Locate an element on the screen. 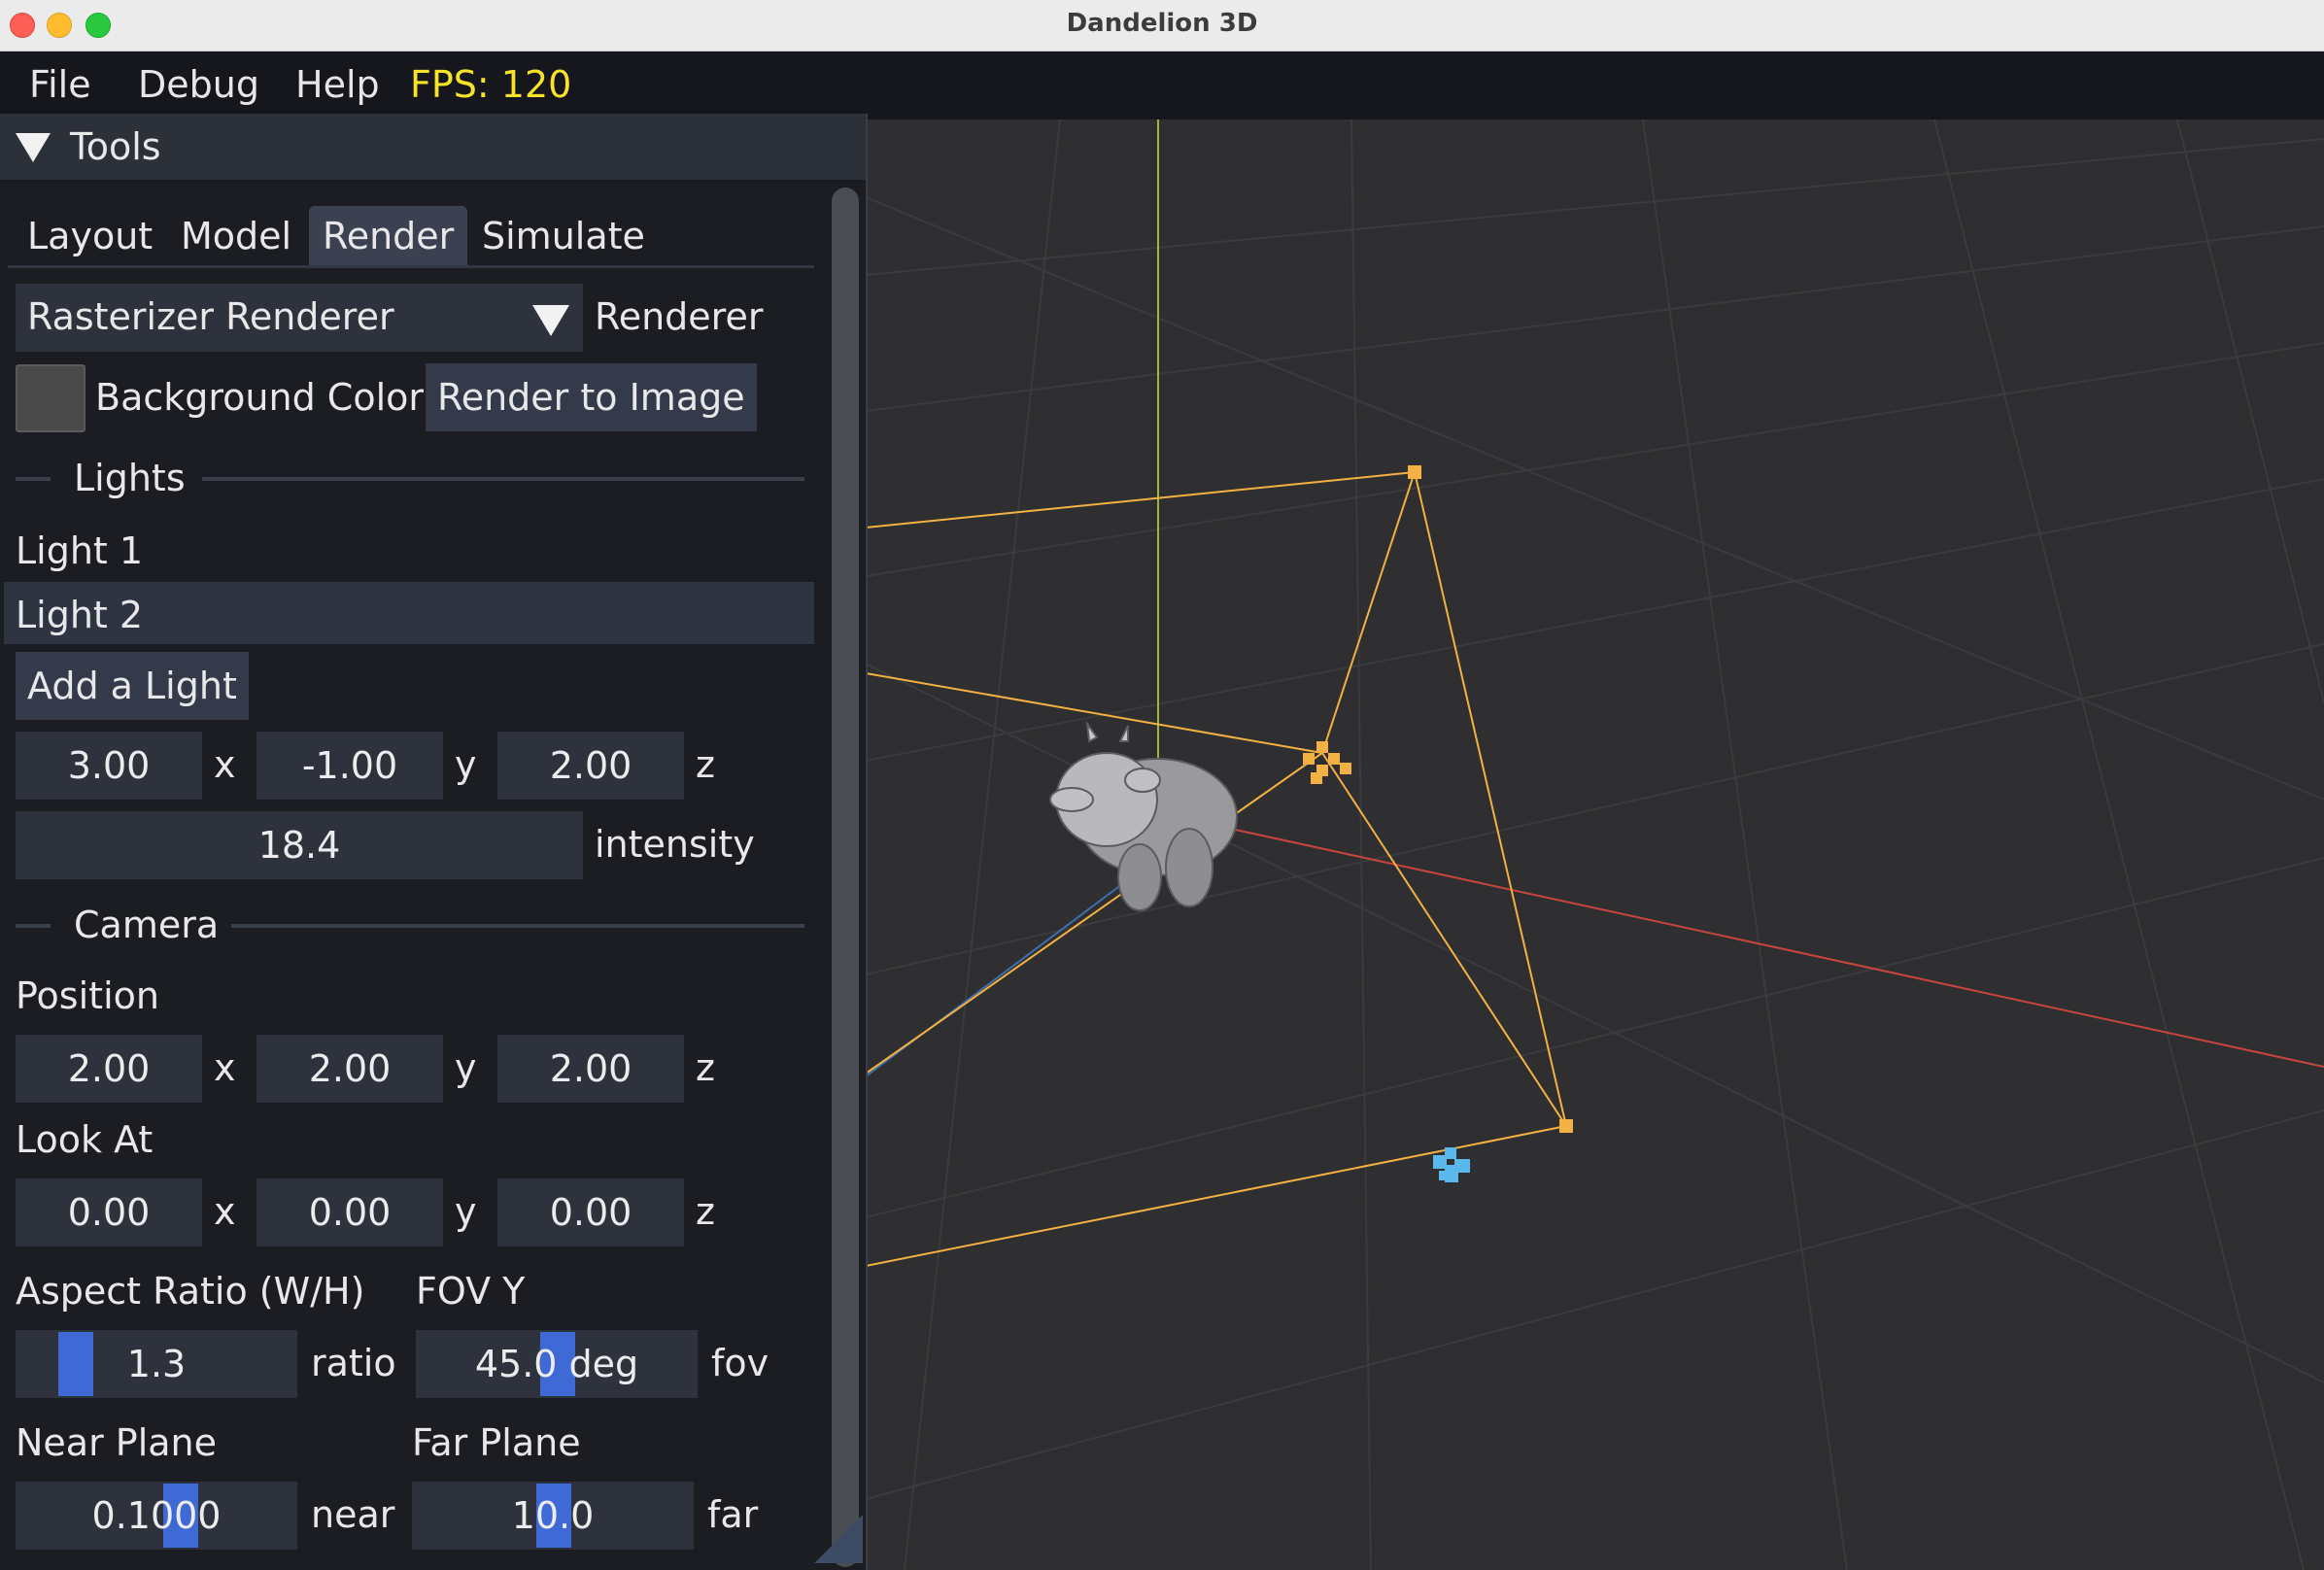  window-title: Dandelion 3D is located at coordinates (1162, 23).